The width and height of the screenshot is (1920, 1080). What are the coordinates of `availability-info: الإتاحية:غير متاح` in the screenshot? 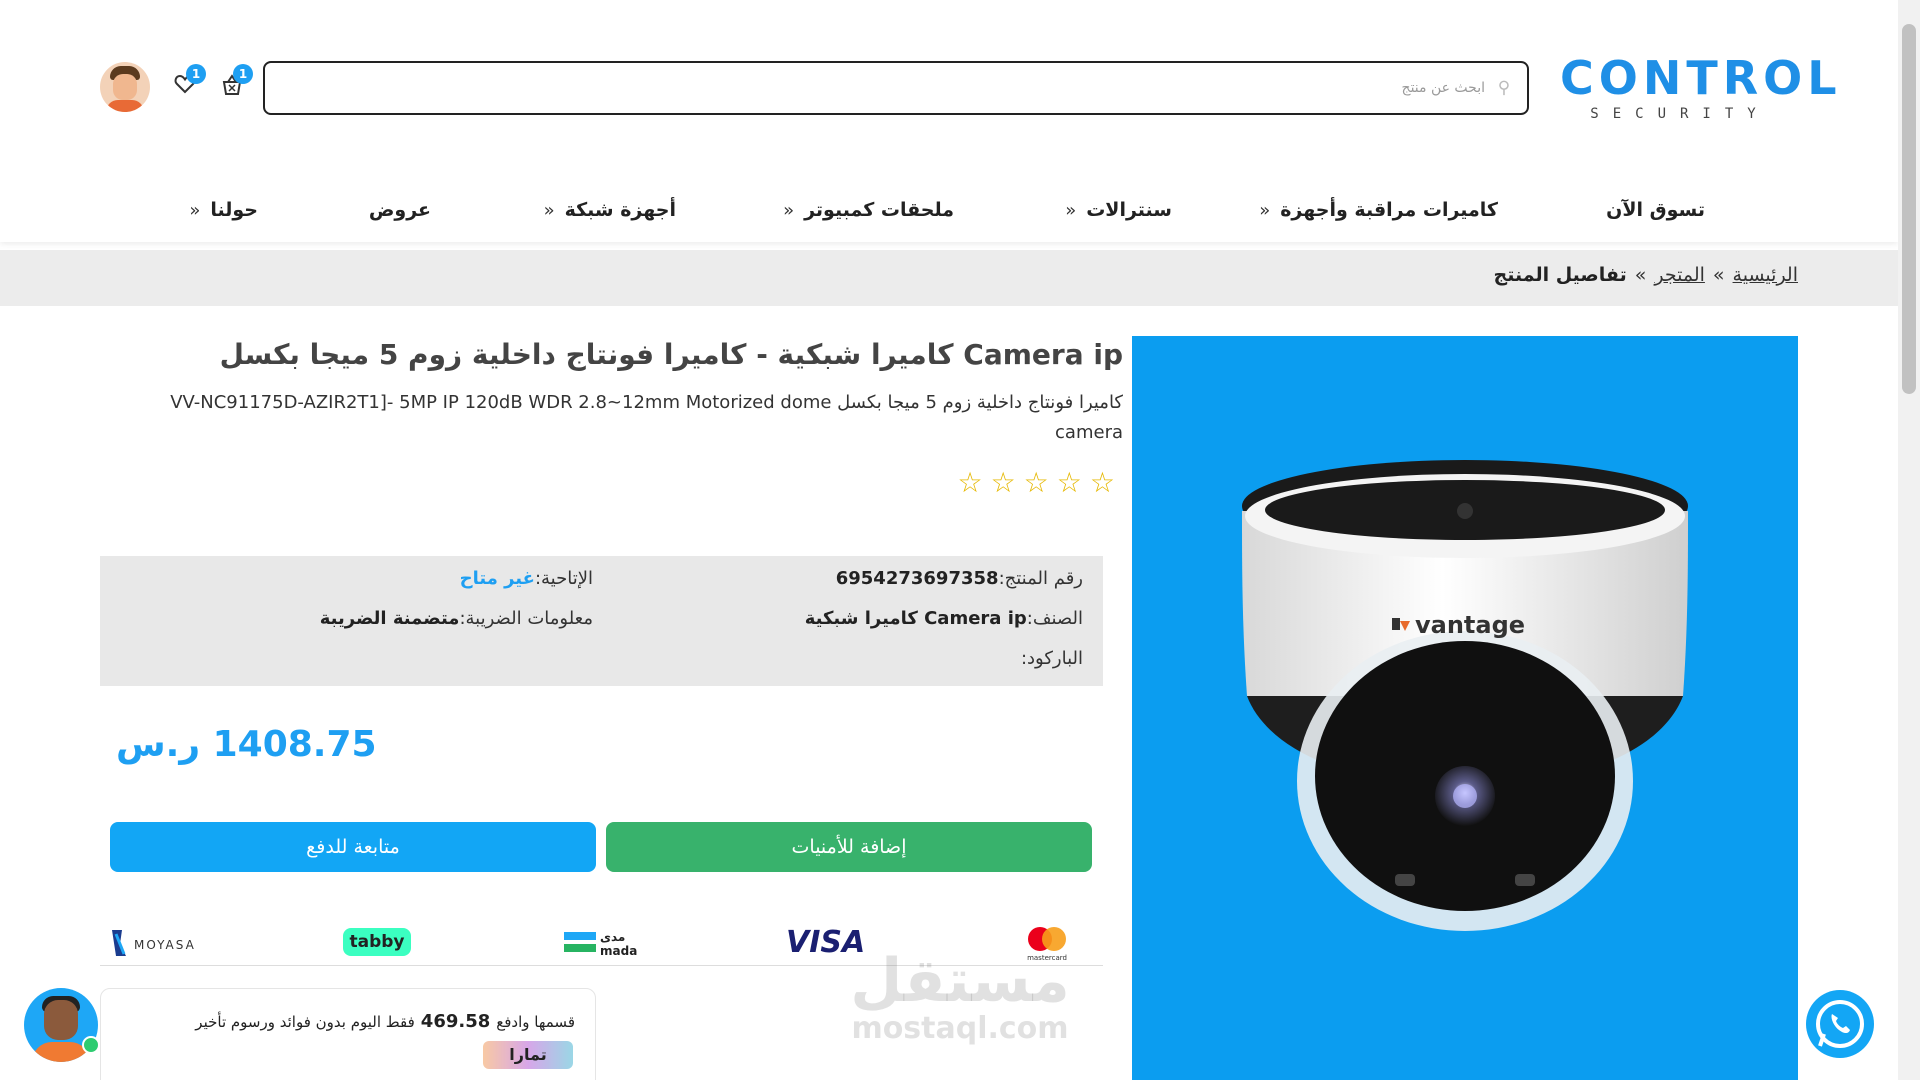 It's located at (526, 578).